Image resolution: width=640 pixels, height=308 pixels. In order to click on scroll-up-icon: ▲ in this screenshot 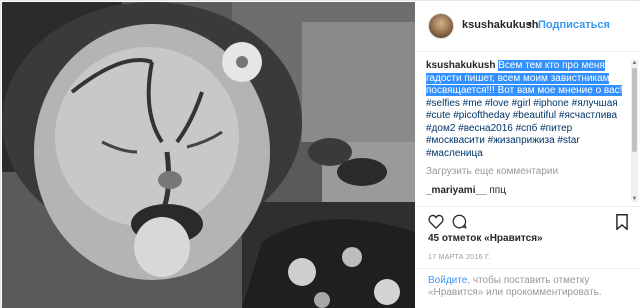, I will do `click(634, 63)`.